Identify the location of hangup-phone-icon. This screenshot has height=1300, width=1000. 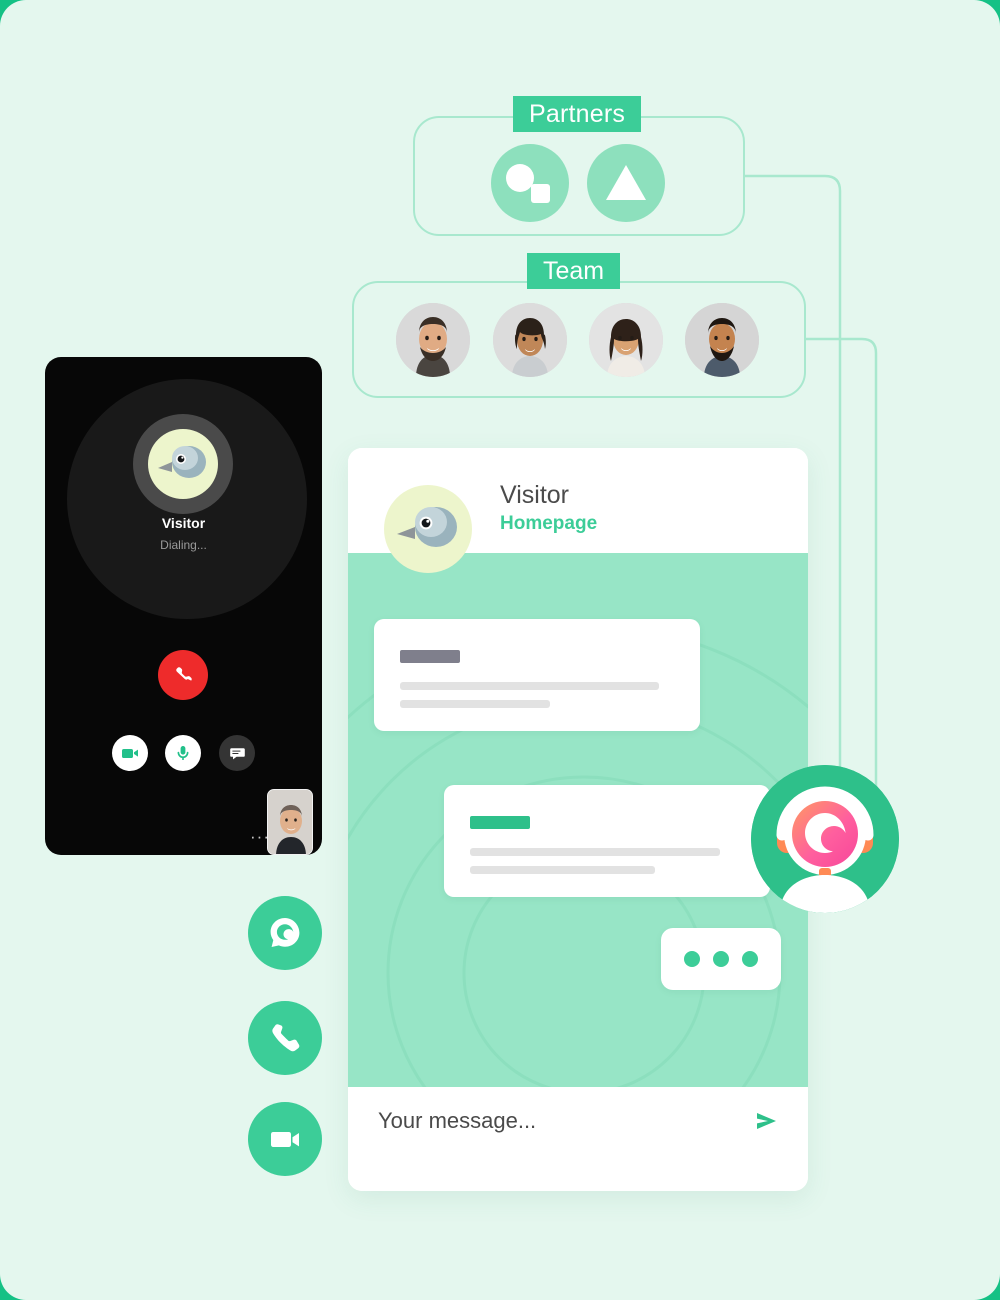
(184, 674).